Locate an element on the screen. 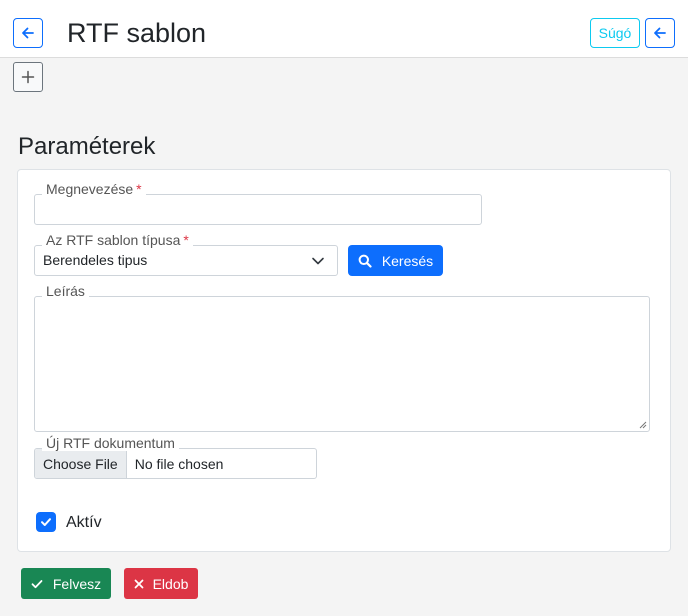  name-input is located at coordinates (258, 209).